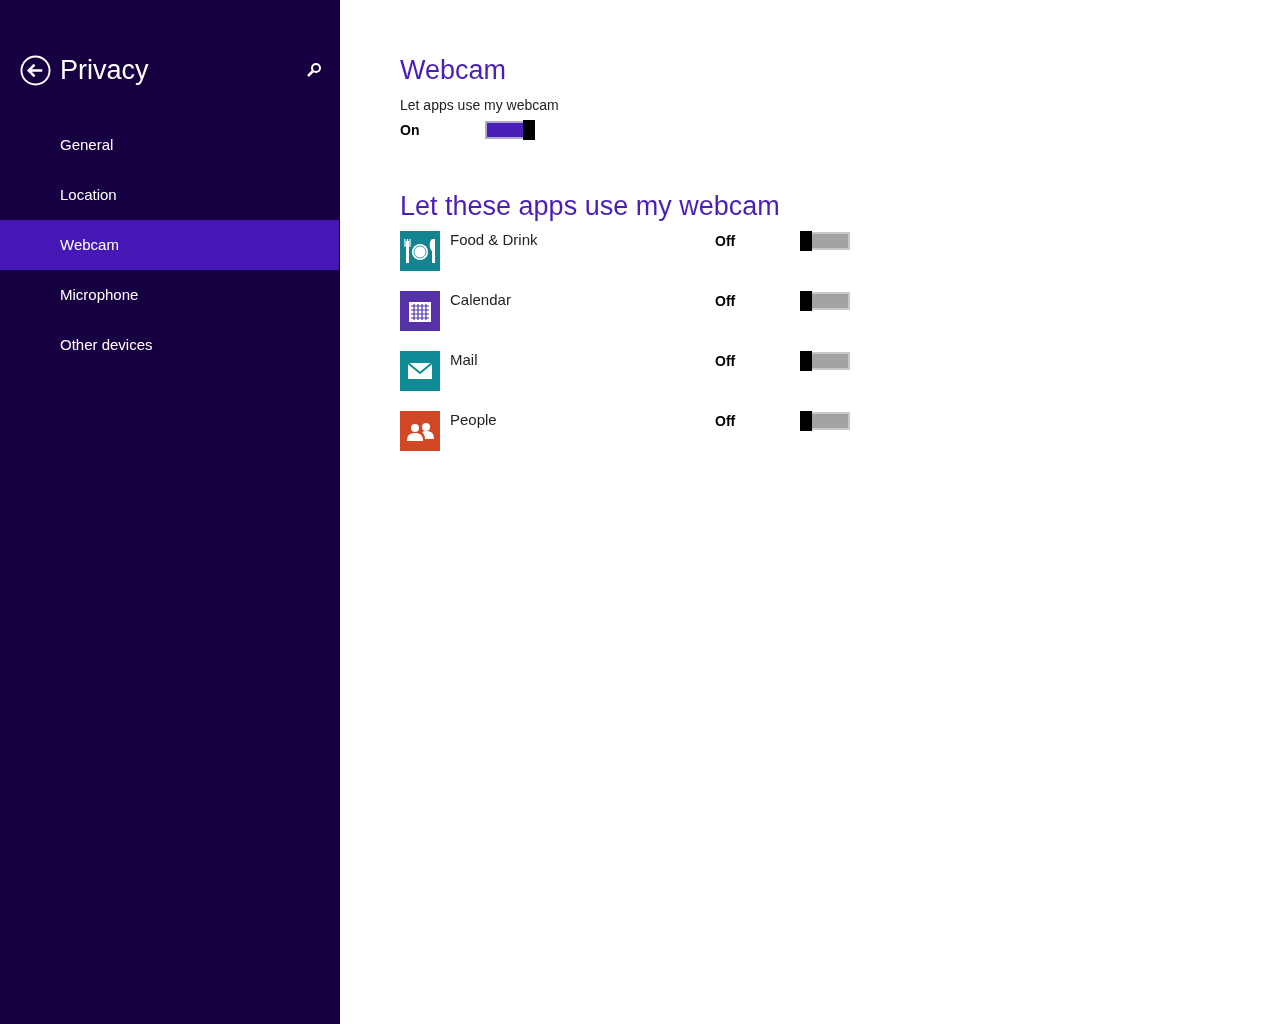 This screenshot has height=1024, width=1280. I want to click on app-name: People, so click(474, 420).